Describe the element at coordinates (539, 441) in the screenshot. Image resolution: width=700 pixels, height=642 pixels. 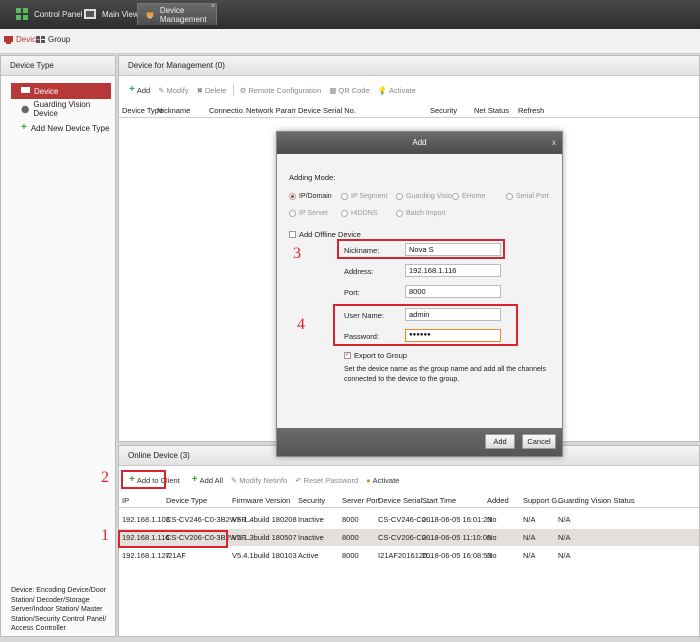
I see `cancel-button: Cancel` at that location.